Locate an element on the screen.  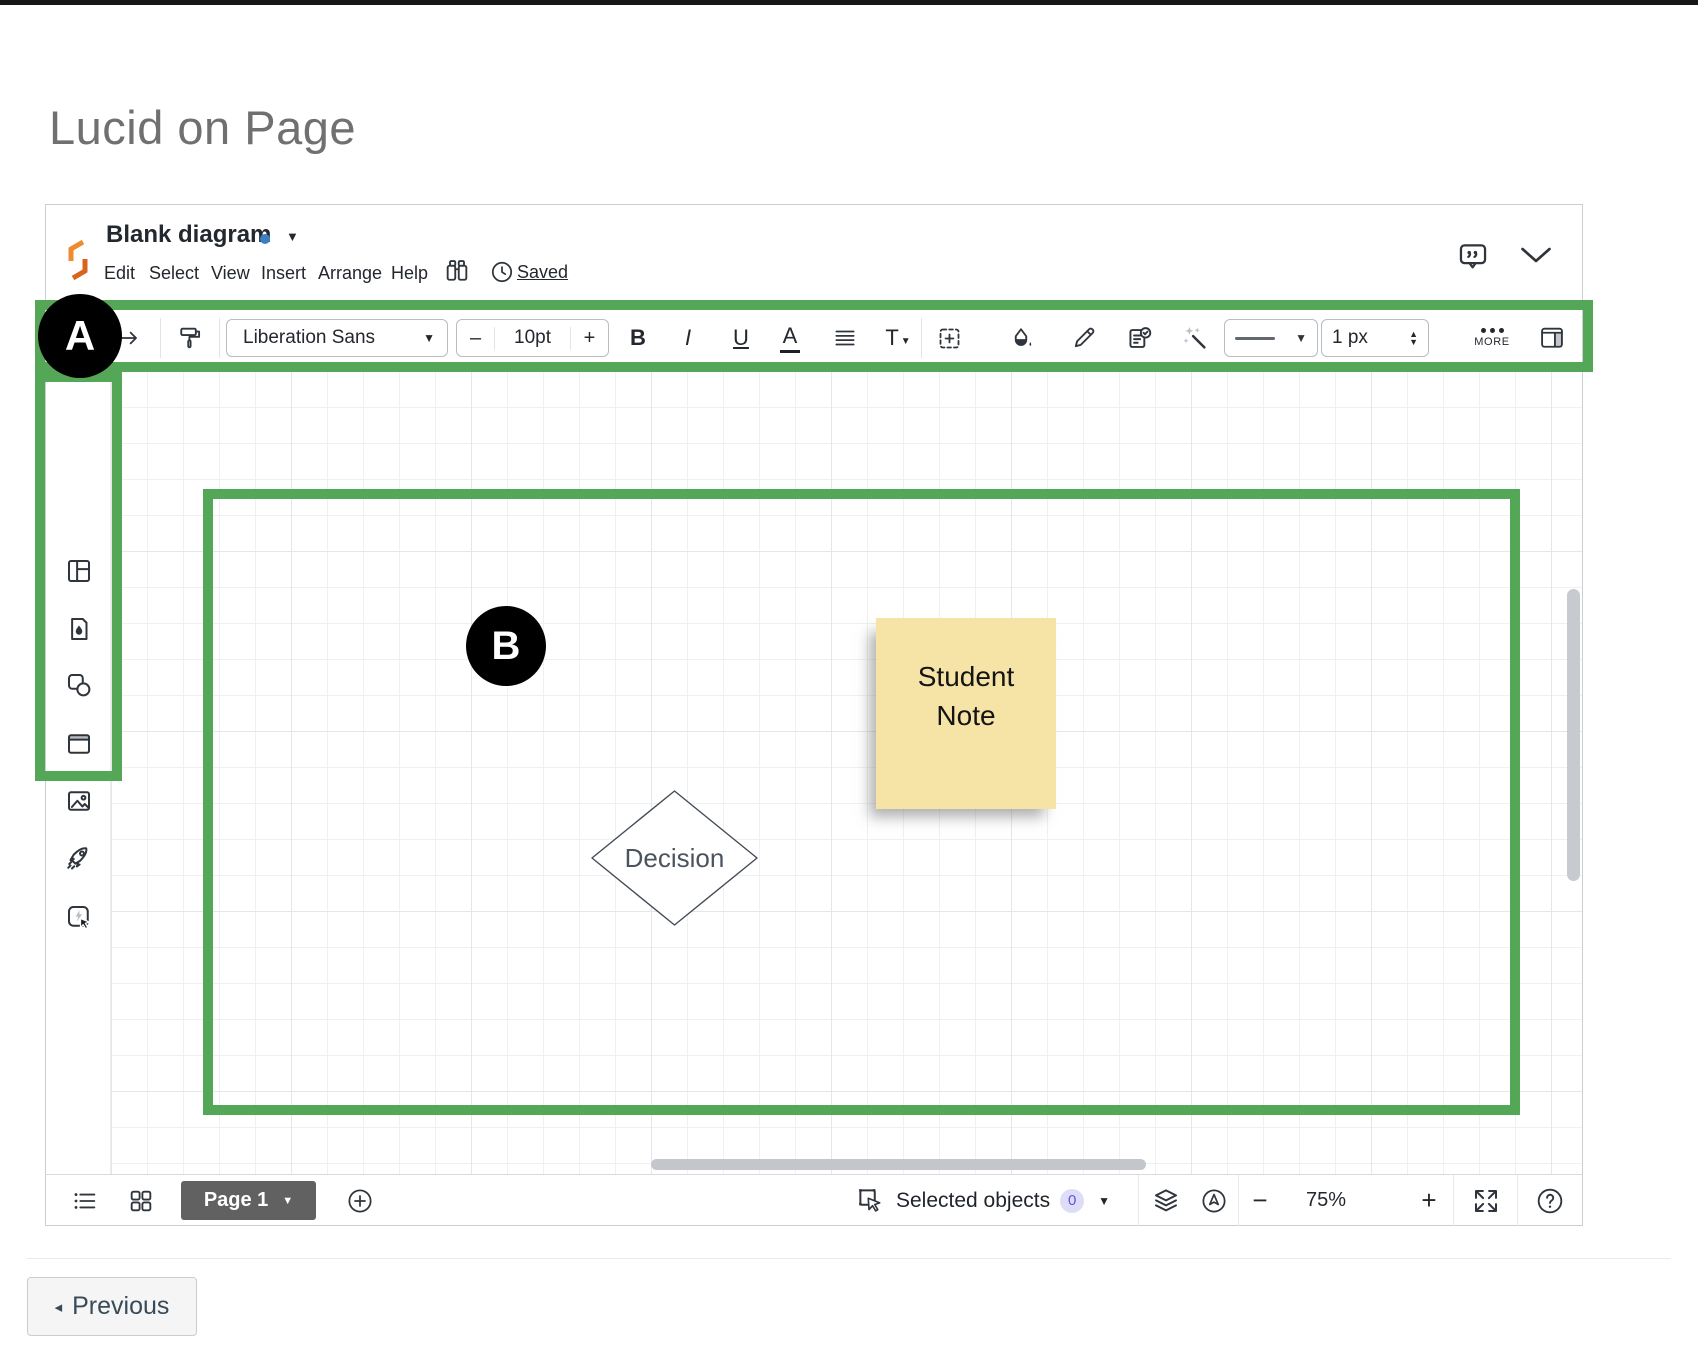
help-button is located at coordinates (1550, 1200).